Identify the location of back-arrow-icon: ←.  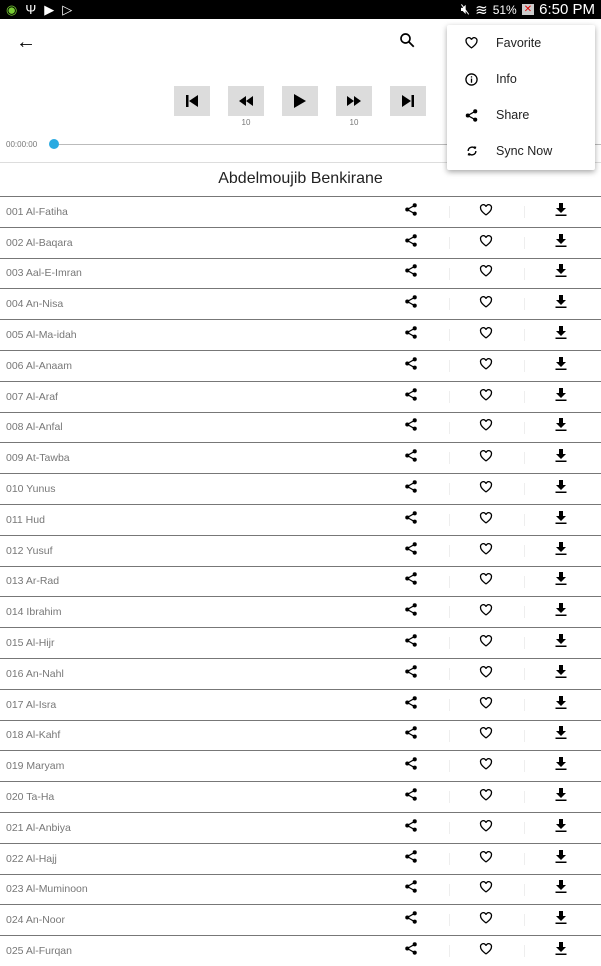
(26, 42).